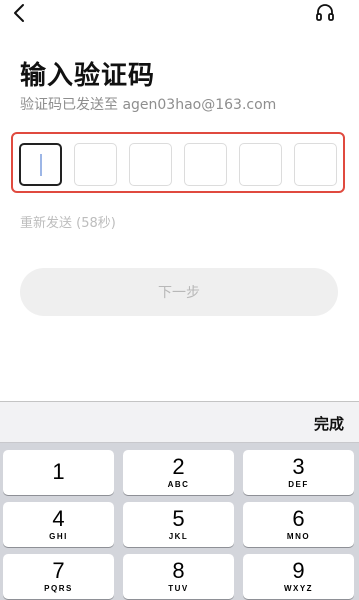 Image resolution: width=359 pixels, height=600 pixels. What do you see at coordinates (58, 570) in the screenshot?
I see `key-digit: 7` at bounding box center [58, 570].